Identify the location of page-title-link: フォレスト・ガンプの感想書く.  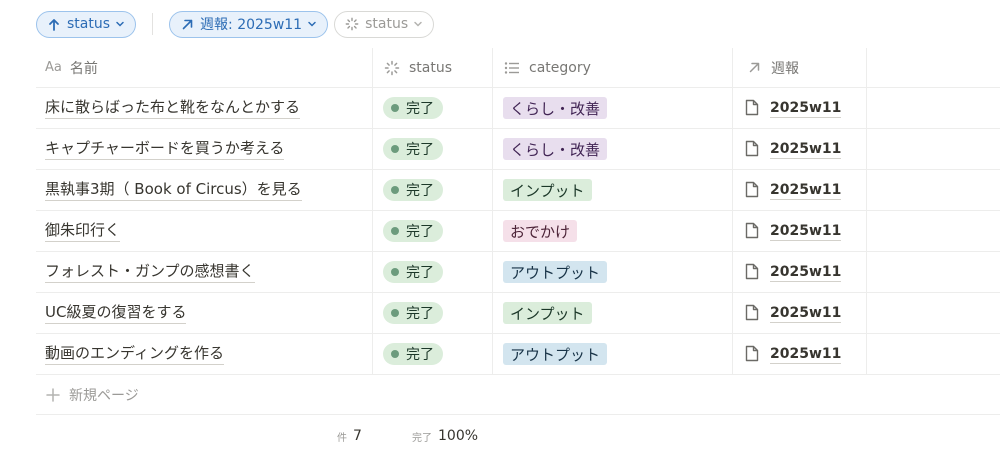
(150, 272).